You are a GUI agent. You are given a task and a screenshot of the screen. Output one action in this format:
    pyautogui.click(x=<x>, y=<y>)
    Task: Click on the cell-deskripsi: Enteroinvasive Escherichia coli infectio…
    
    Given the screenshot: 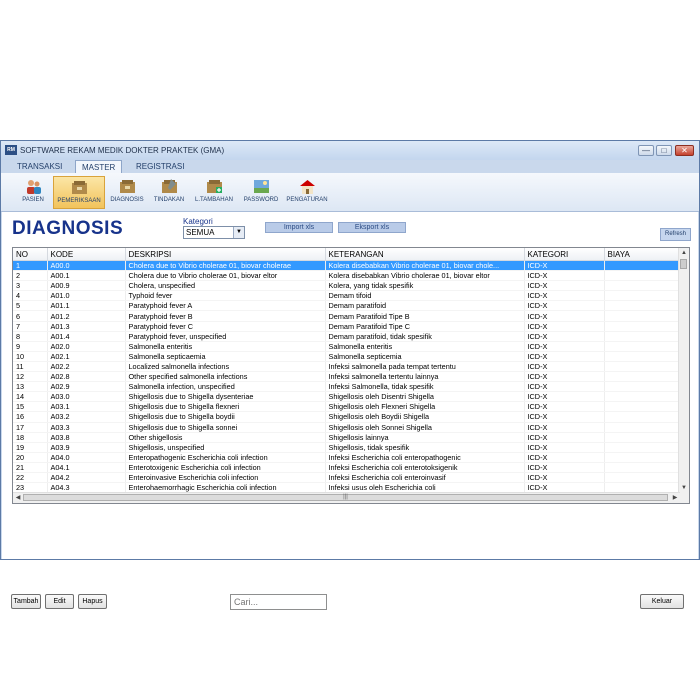 What is the action you would take?
    pyautogui.click(x=225, y=478)
    